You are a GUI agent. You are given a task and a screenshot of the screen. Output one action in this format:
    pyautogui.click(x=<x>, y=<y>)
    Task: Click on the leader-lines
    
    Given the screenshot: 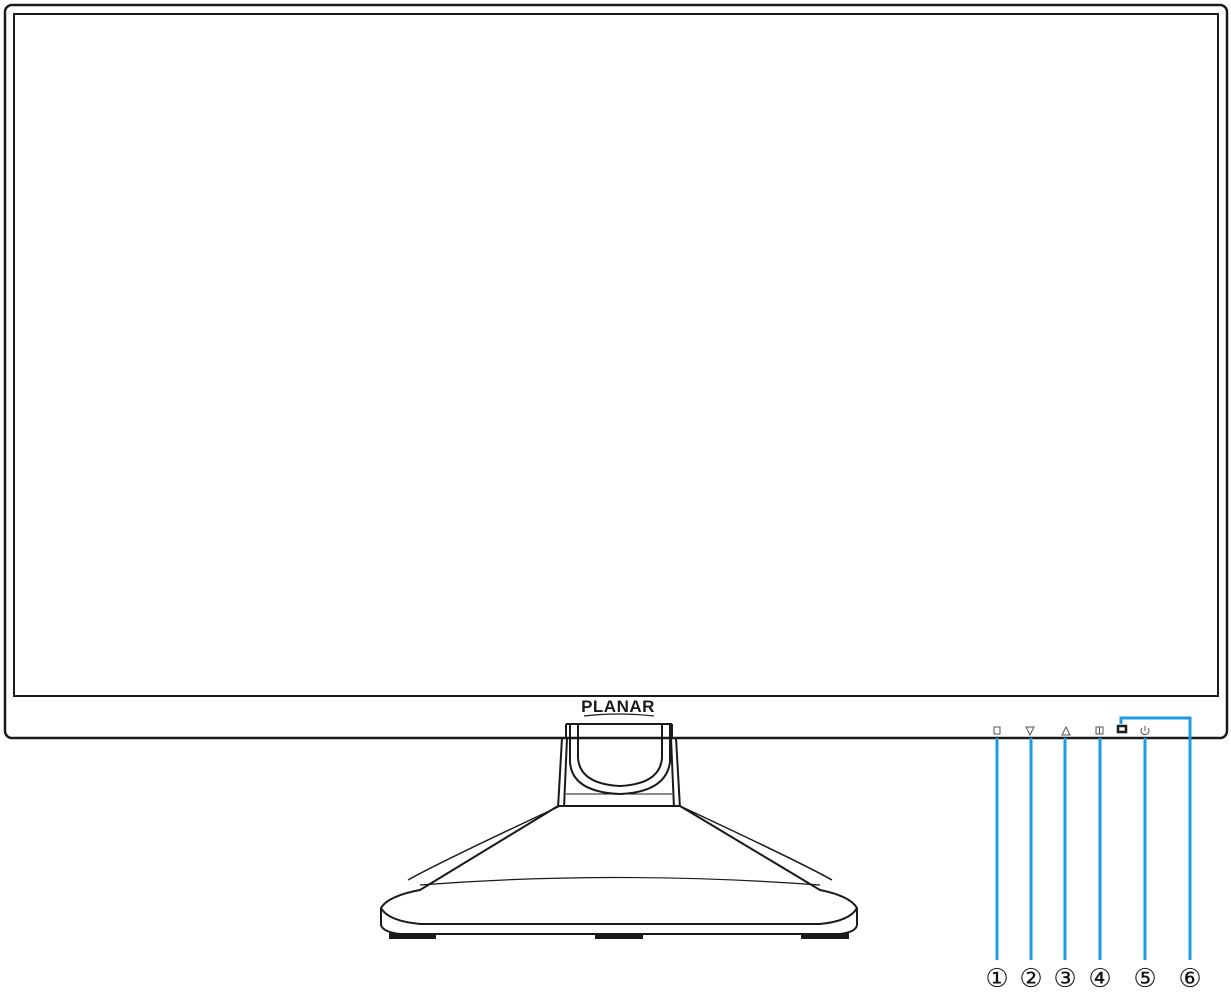 What is the action you would take?
    pyautogui.click(x=1093, y=838)
    